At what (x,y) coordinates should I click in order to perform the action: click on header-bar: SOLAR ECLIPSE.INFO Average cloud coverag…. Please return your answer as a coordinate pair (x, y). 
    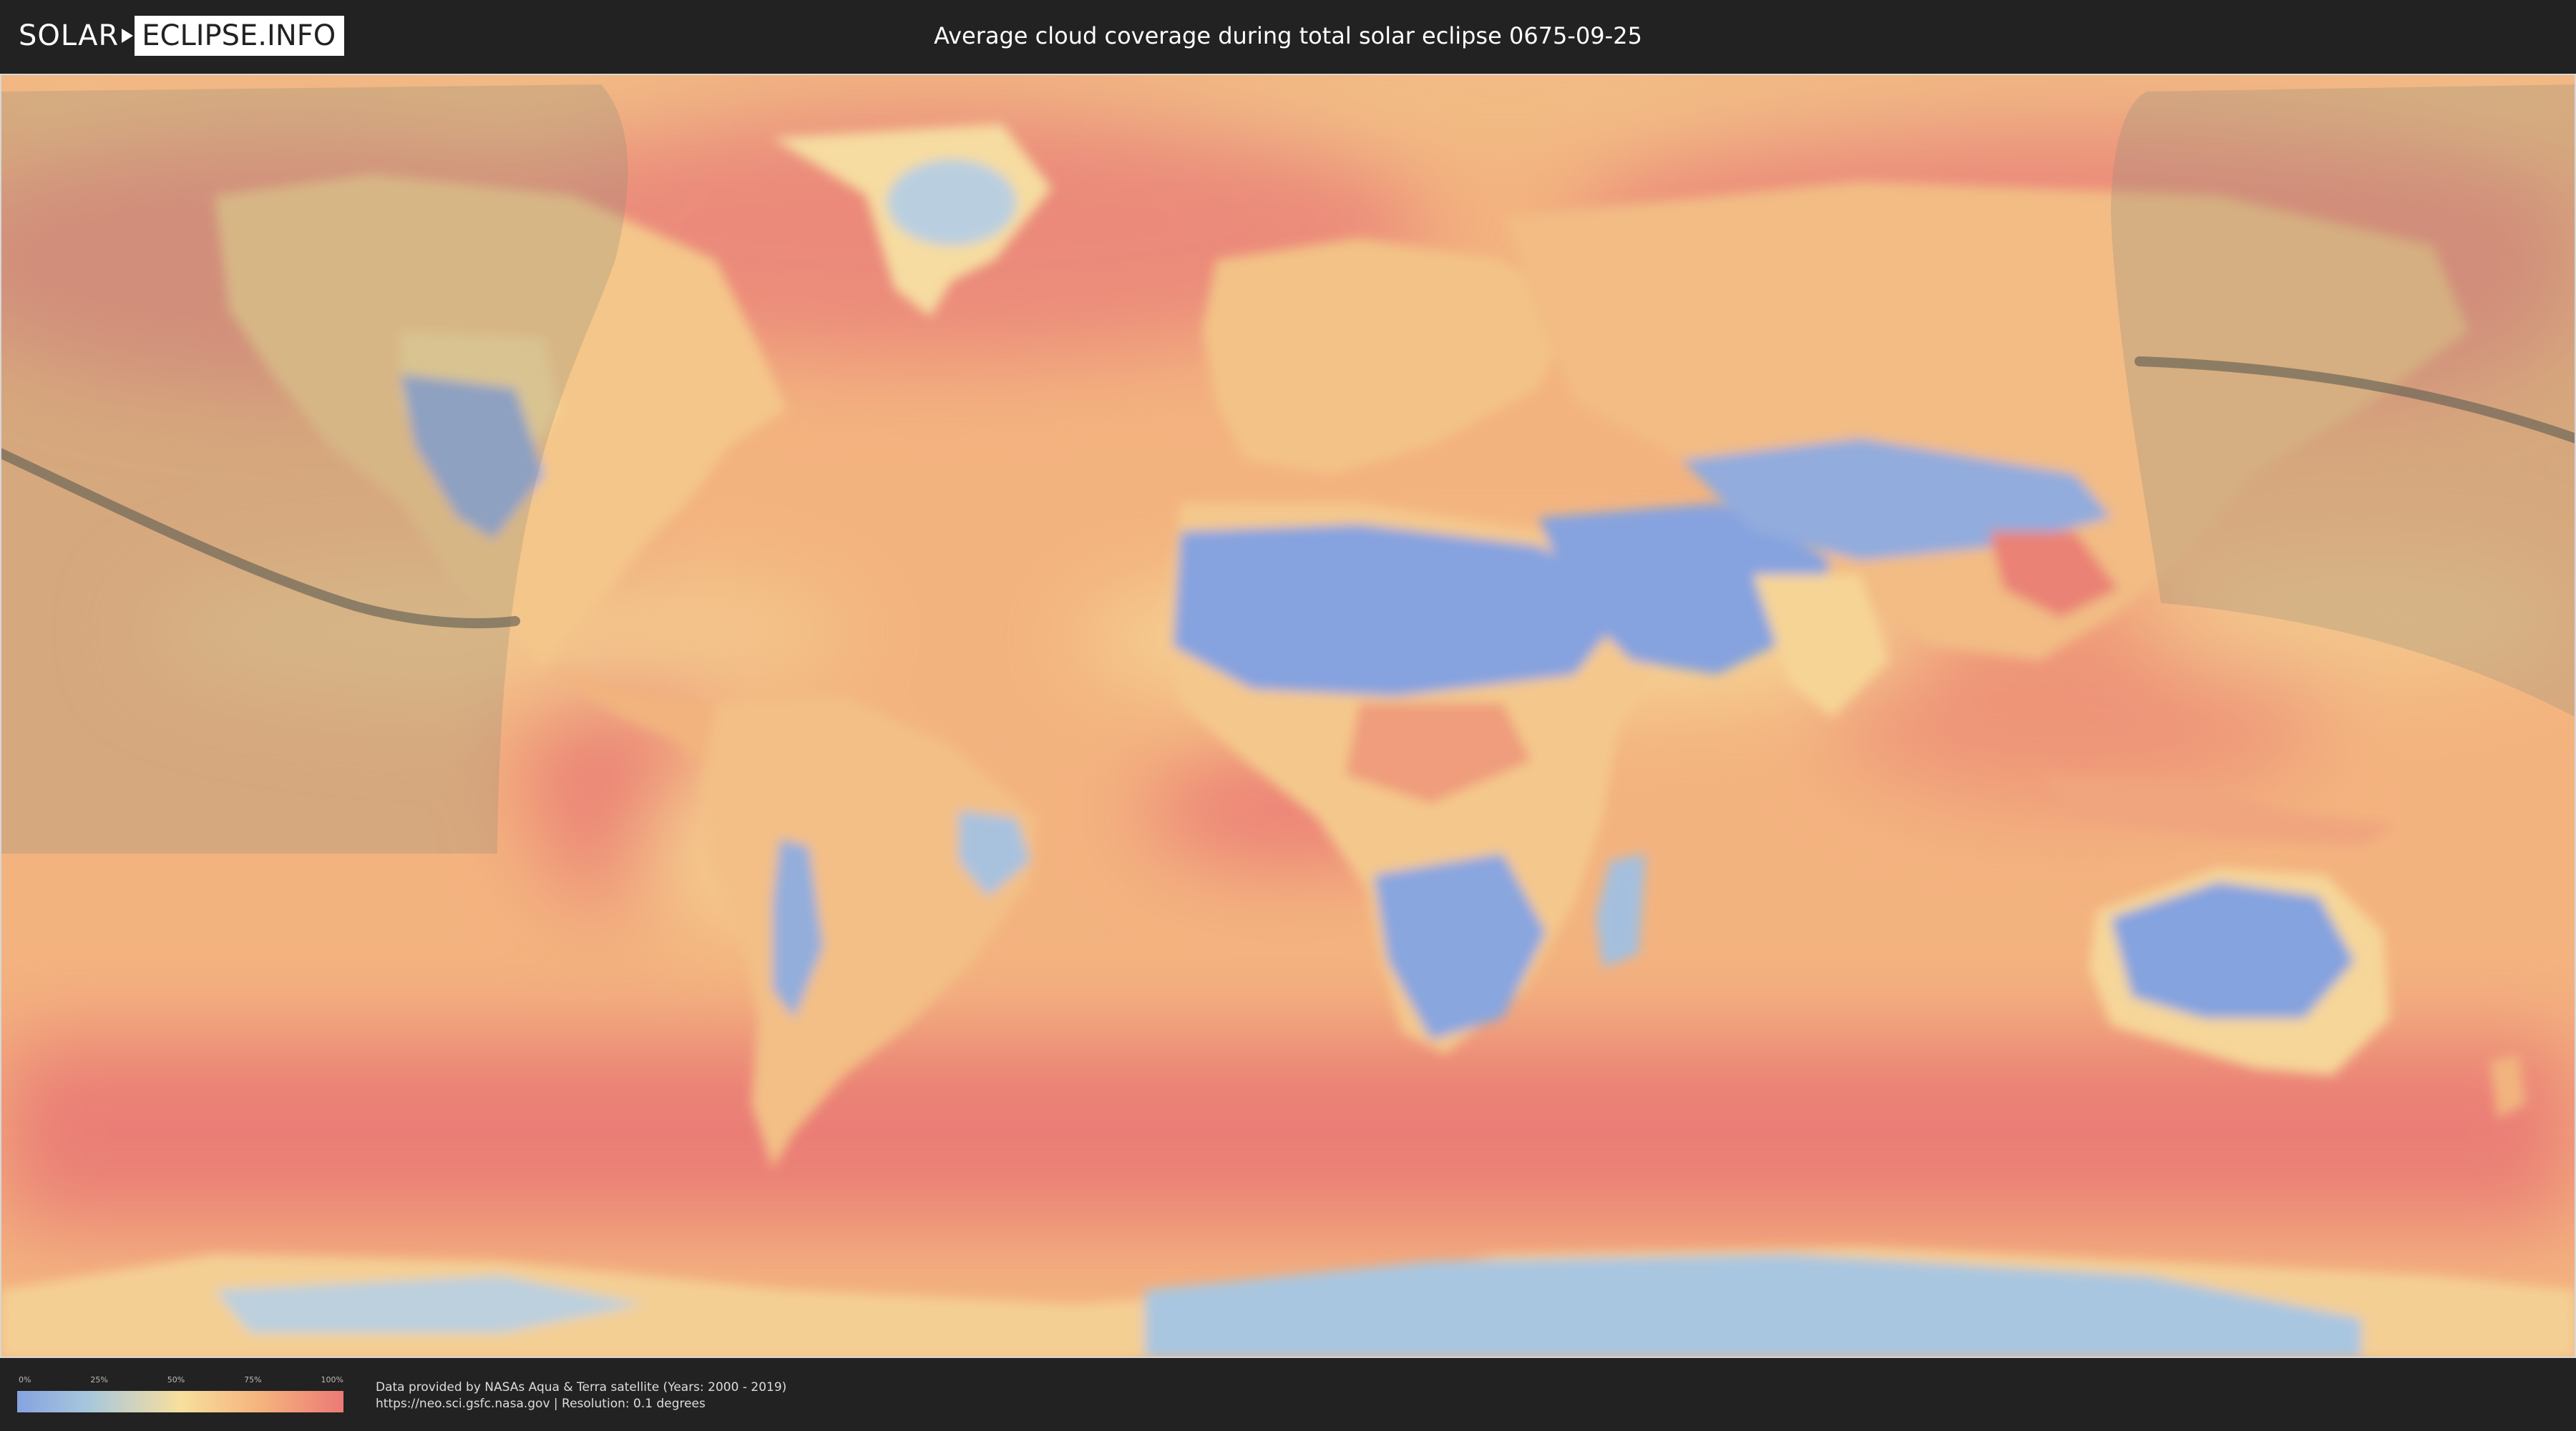
    Looking at the image, I should click on (1288, 36).